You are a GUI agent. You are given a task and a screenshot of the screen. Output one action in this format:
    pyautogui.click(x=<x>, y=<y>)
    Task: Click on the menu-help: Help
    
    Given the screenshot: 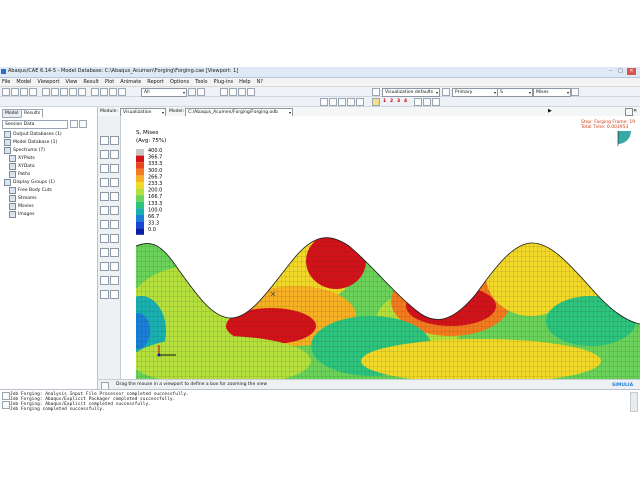 What is the action you would take?
    pyautogui.click(x=244, y=82)
    